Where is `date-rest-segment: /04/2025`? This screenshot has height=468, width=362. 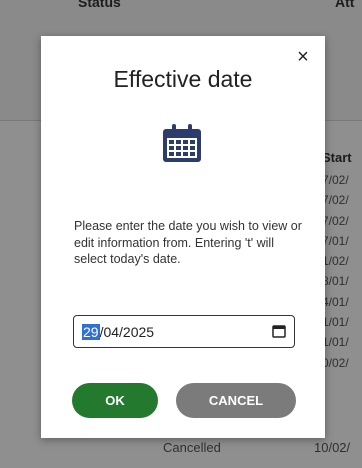
date-rest-segment: /04/2025 is located at coordinates (127, 332).